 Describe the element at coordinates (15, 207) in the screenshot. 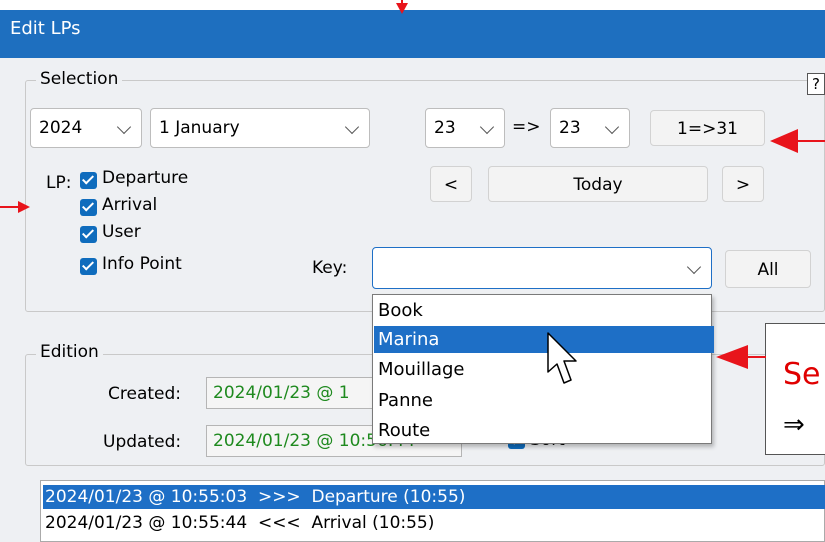

I see `annotation-arrow-left` at that location.